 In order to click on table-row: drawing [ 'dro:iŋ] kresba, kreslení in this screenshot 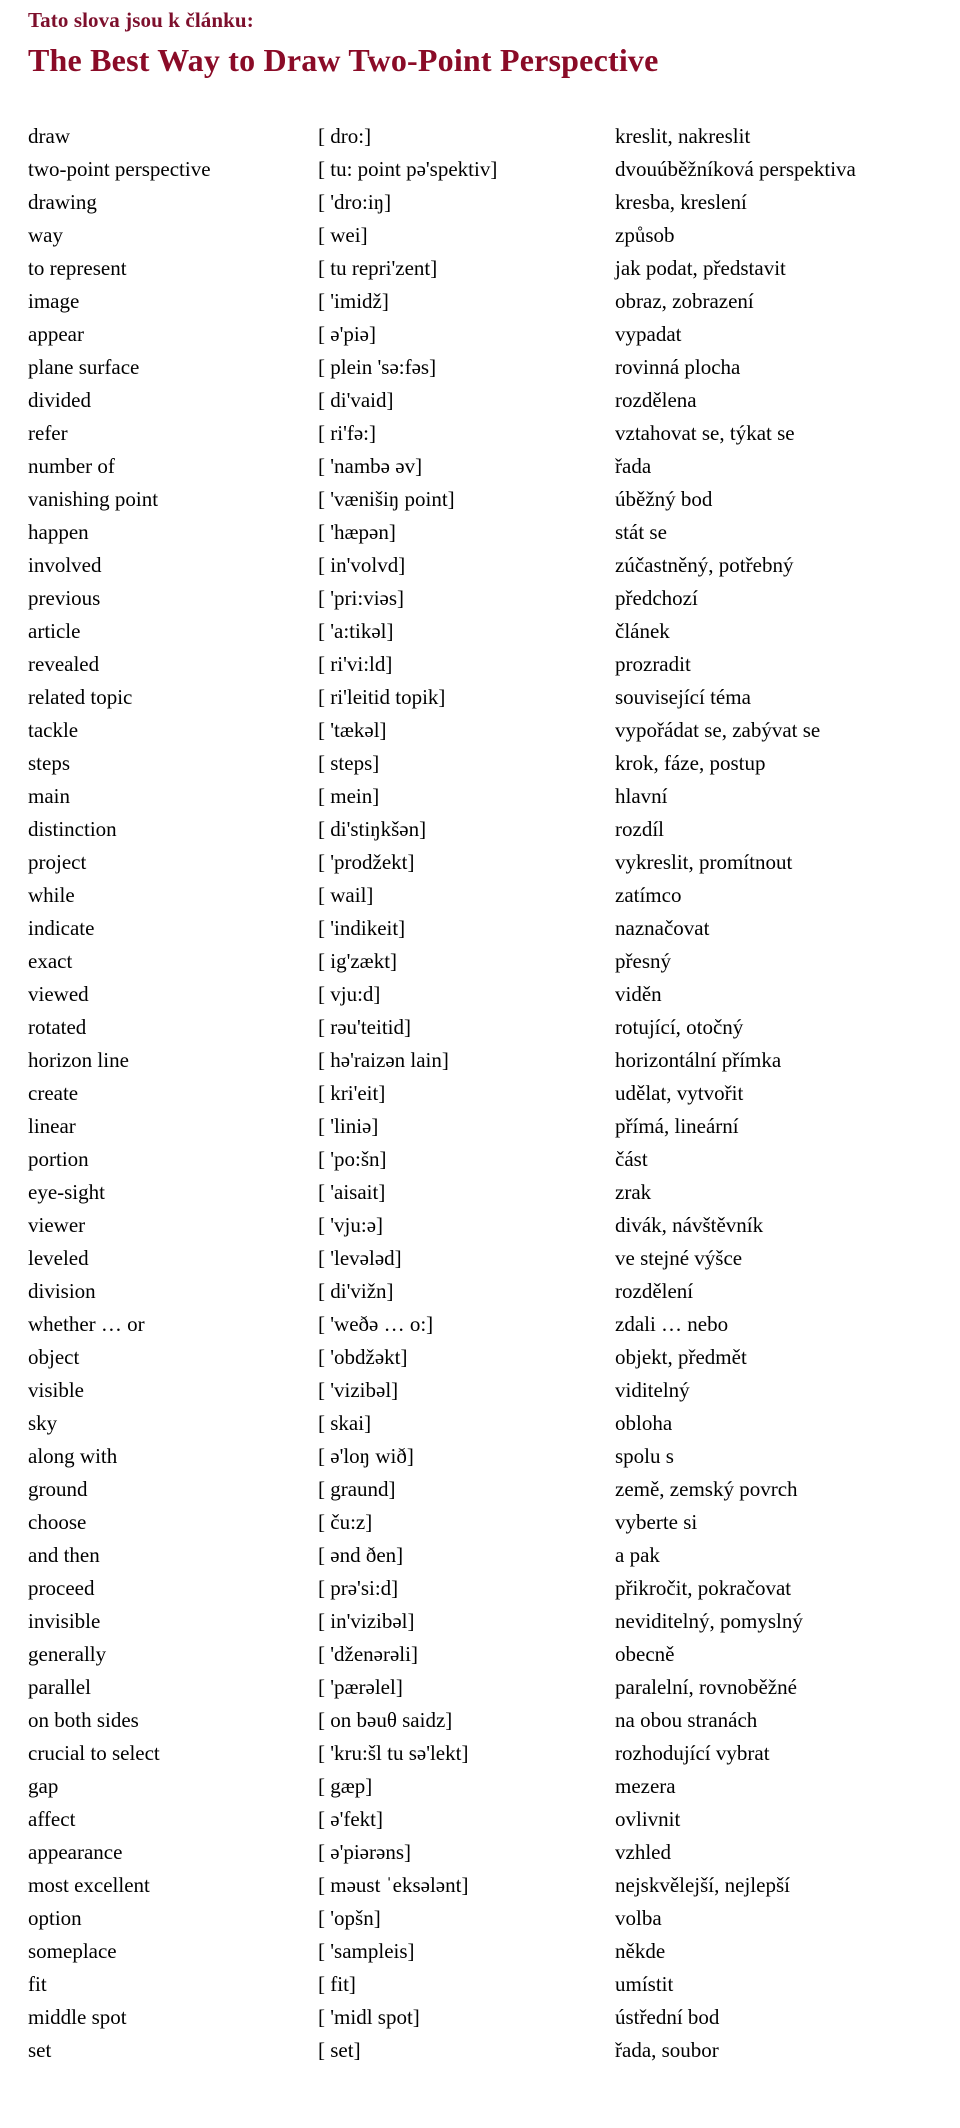, I will do `click(480, 202)`.